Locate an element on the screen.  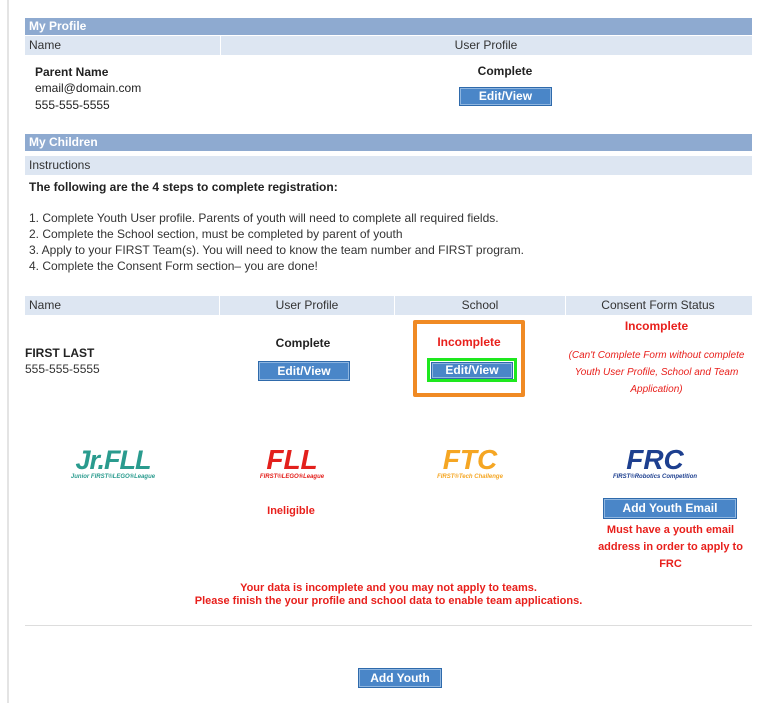
jrfll-logo: Jr.FLL Junior FIRST®LEGO®League is located at coordinates (113, 463).